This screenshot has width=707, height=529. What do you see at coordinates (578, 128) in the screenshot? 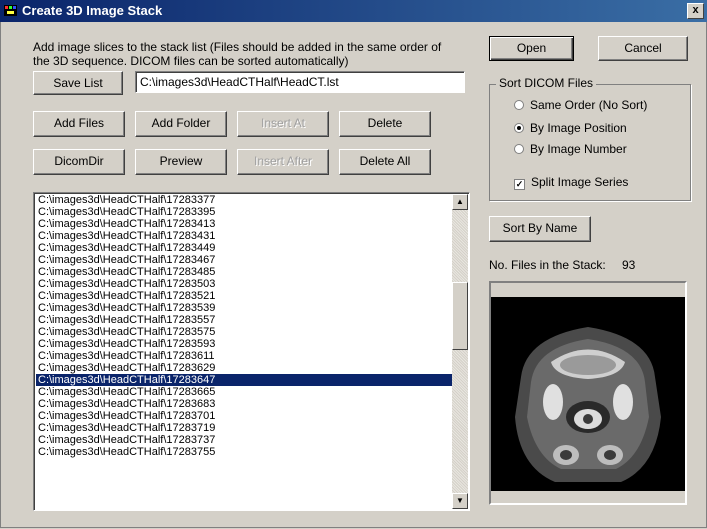
I see `radio-label: By Image Position` at bounding box center [578, 128].